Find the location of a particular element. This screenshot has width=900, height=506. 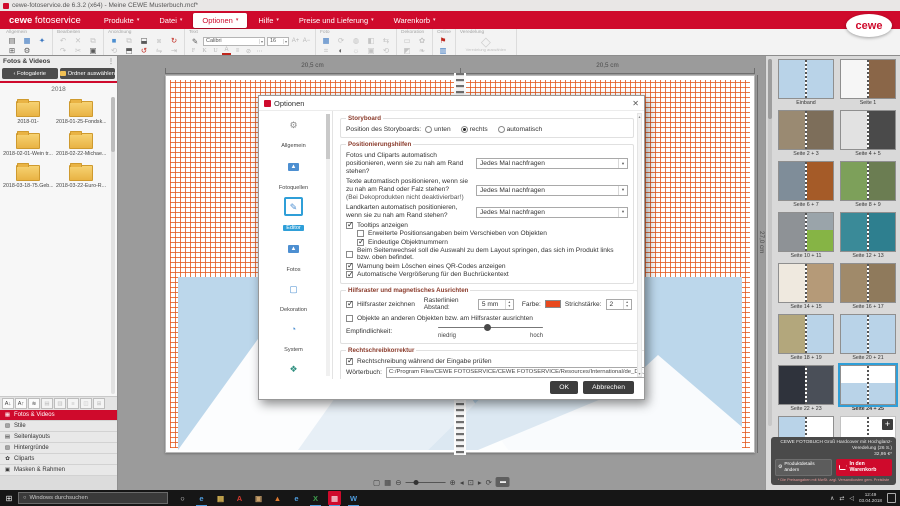

folder-item: 2018-01- is located at coordinates (28, 111).